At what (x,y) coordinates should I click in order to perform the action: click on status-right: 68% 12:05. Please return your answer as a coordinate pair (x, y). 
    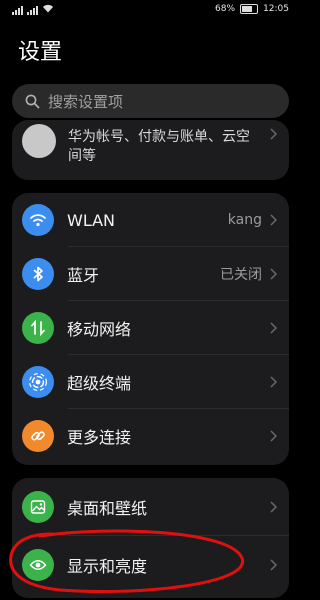
    Looking at the image, I should click on (252, 9).